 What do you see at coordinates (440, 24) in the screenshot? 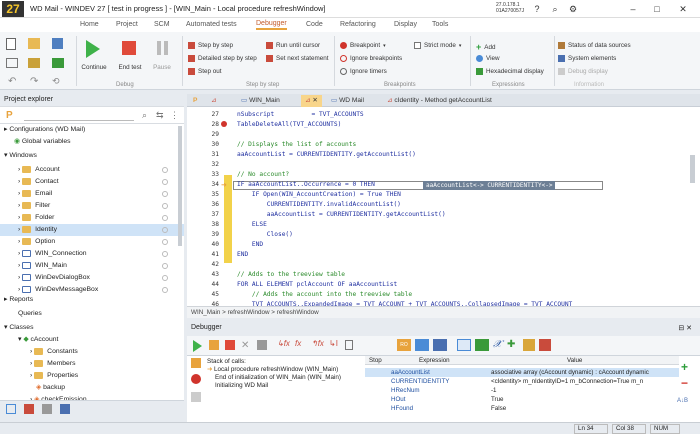
I see `tab-tools: Tools` at bounding box center [440, 24].